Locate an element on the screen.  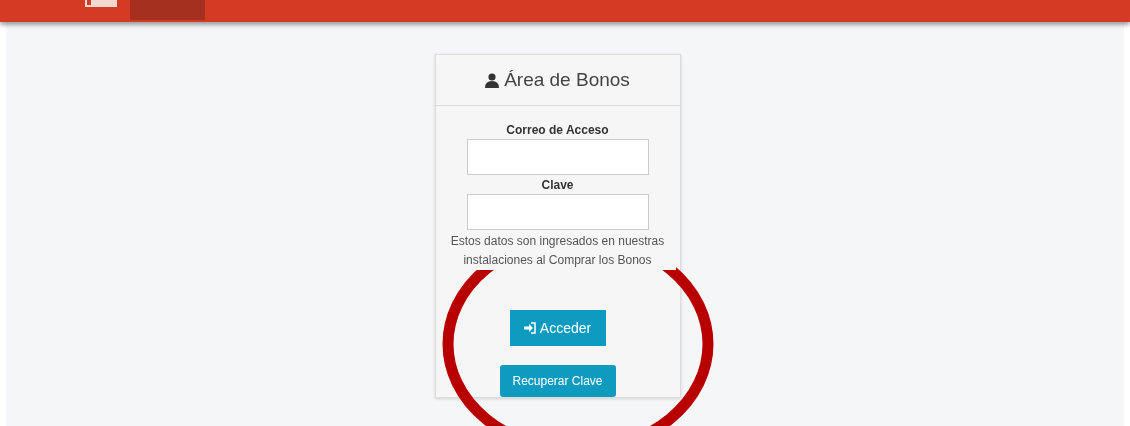
recover-password-button: Recuperar Clave is located at coordinates (557, 381).